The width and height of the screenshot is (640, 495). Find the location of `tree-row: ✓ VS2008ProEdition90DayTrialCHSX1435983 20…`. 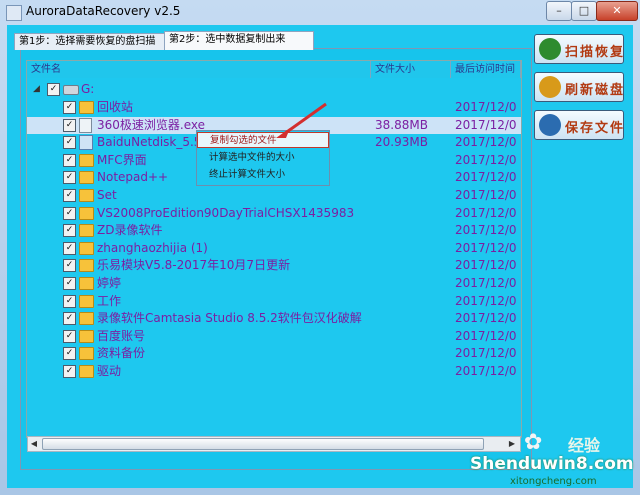

tree-row: ✓ VS2008ProEdition90DayTrialCHSX1435983 20… is located at coordinates (274, 213).